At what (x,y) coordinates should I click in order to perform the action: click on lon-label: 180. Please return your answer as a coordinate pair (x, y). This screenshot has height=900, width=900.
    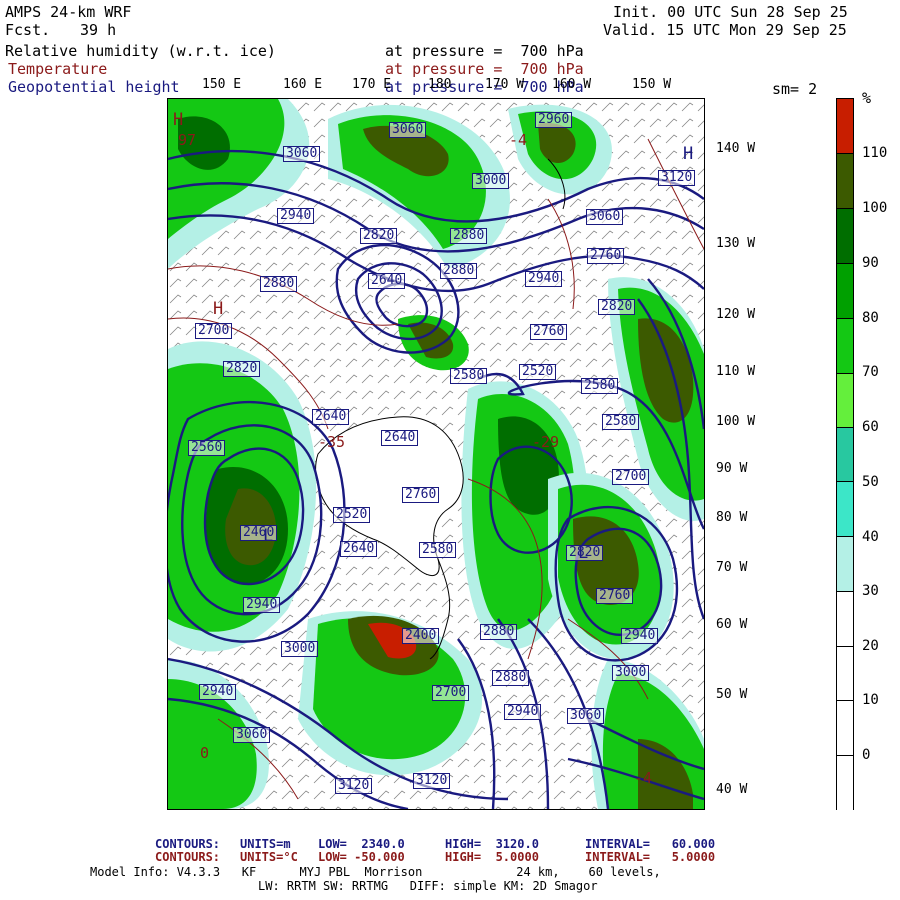
    Looking at the image, I should click on (440, 84).